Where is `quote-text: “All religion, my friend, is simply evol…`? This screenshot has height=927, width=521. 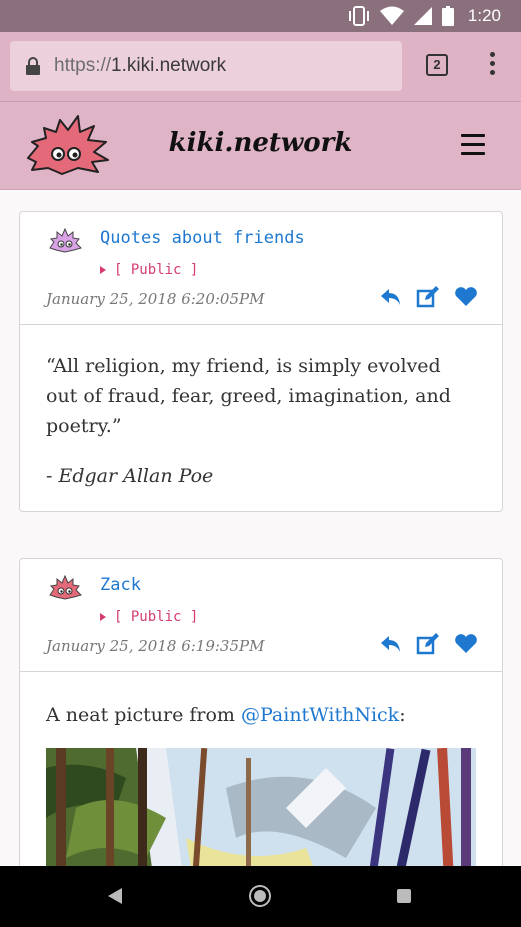 quote-text: “All religion, my friend, is simply evol… is located at coordinates (248, 396).